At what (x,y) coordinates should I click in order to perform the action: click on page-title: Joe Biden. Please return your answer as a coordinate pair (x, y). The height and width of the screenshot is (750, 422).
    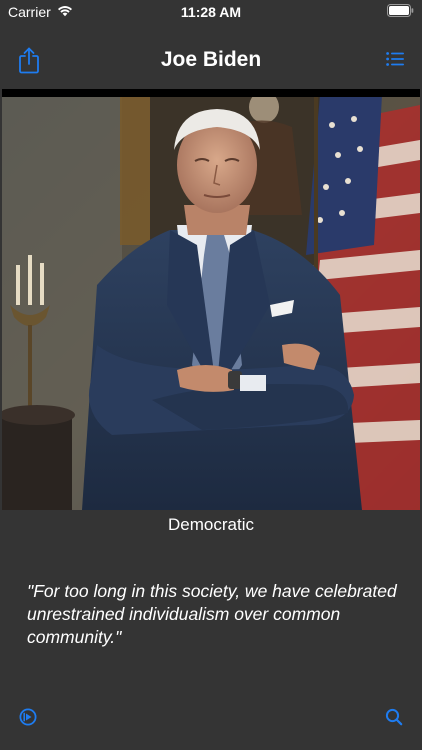
    Looking at the image, I should click on (211, 59).